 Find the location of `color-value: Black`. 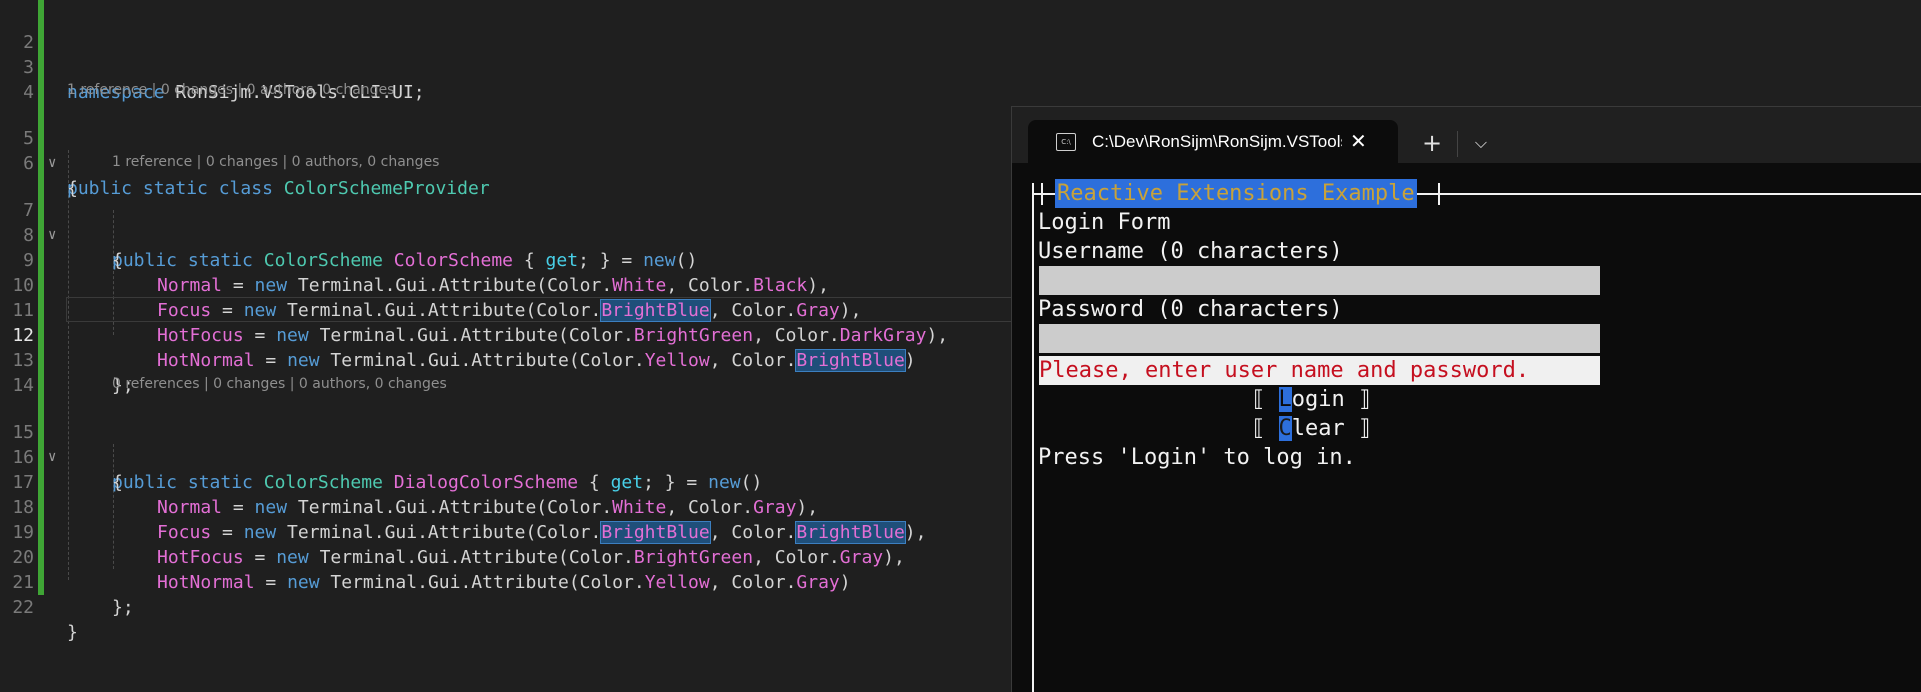

color-value: Black is located at coordinates (780, 285).